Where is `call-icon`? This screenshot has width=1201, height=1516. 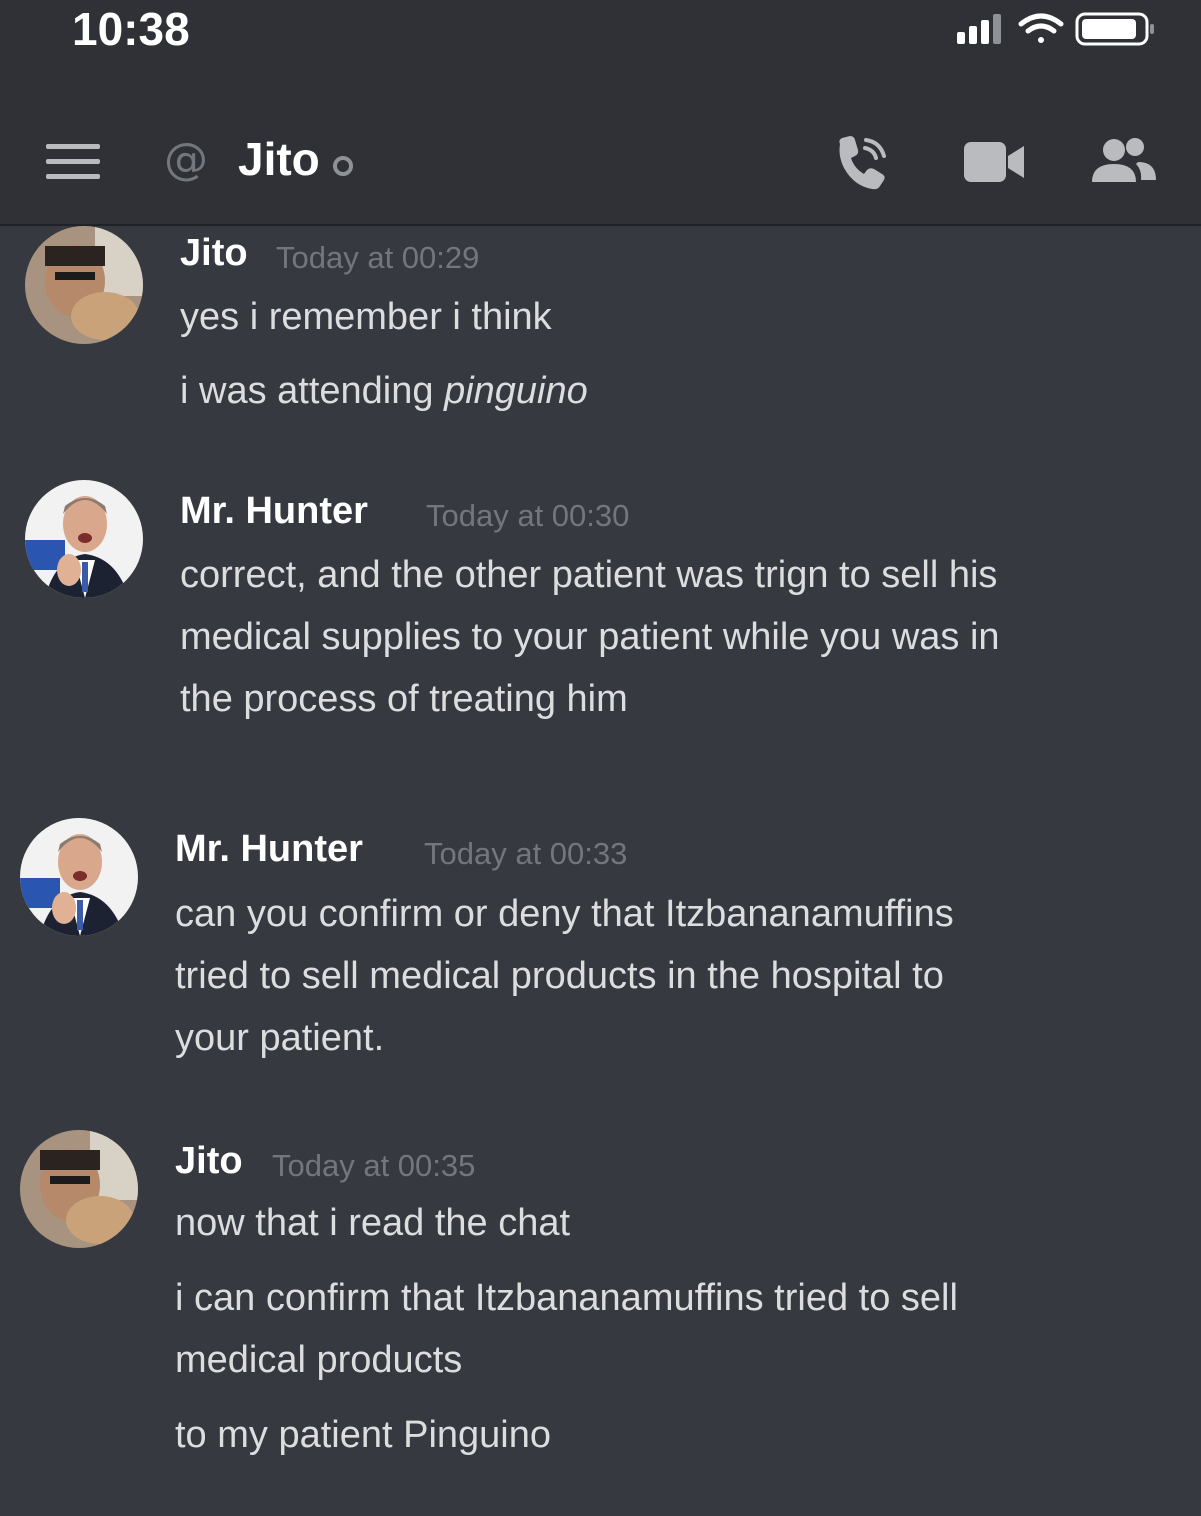 call-icon is located at coordinates (862, 162).